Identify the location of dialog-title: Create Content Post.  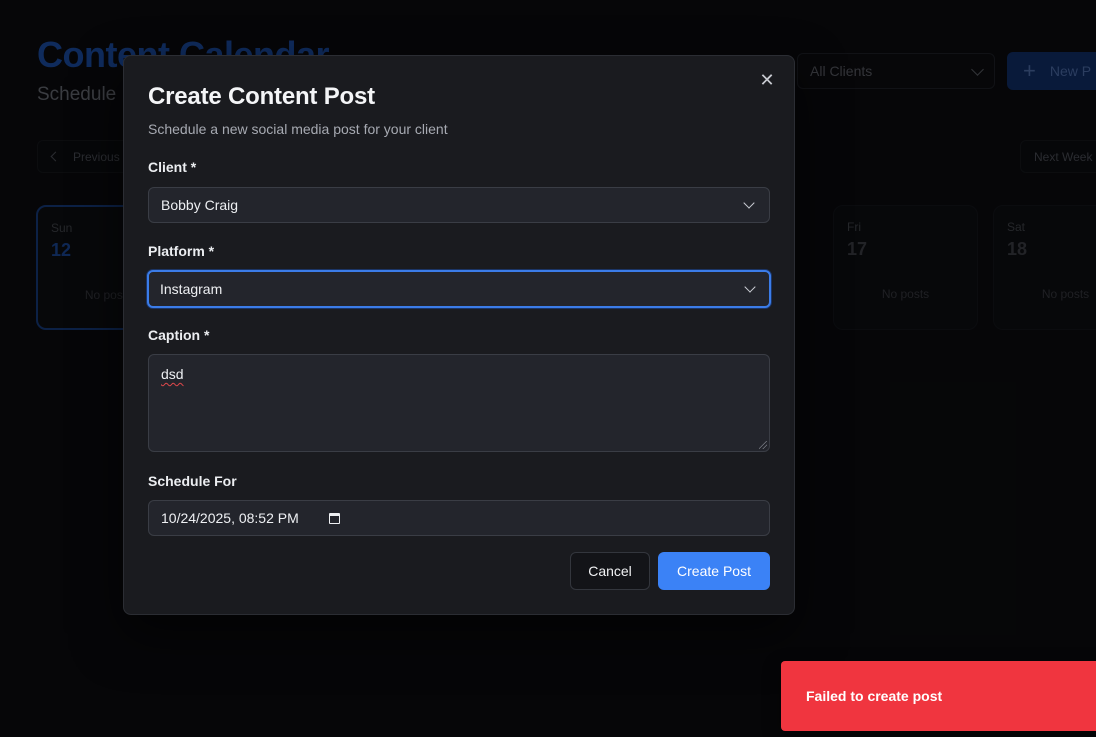
(261, 96).